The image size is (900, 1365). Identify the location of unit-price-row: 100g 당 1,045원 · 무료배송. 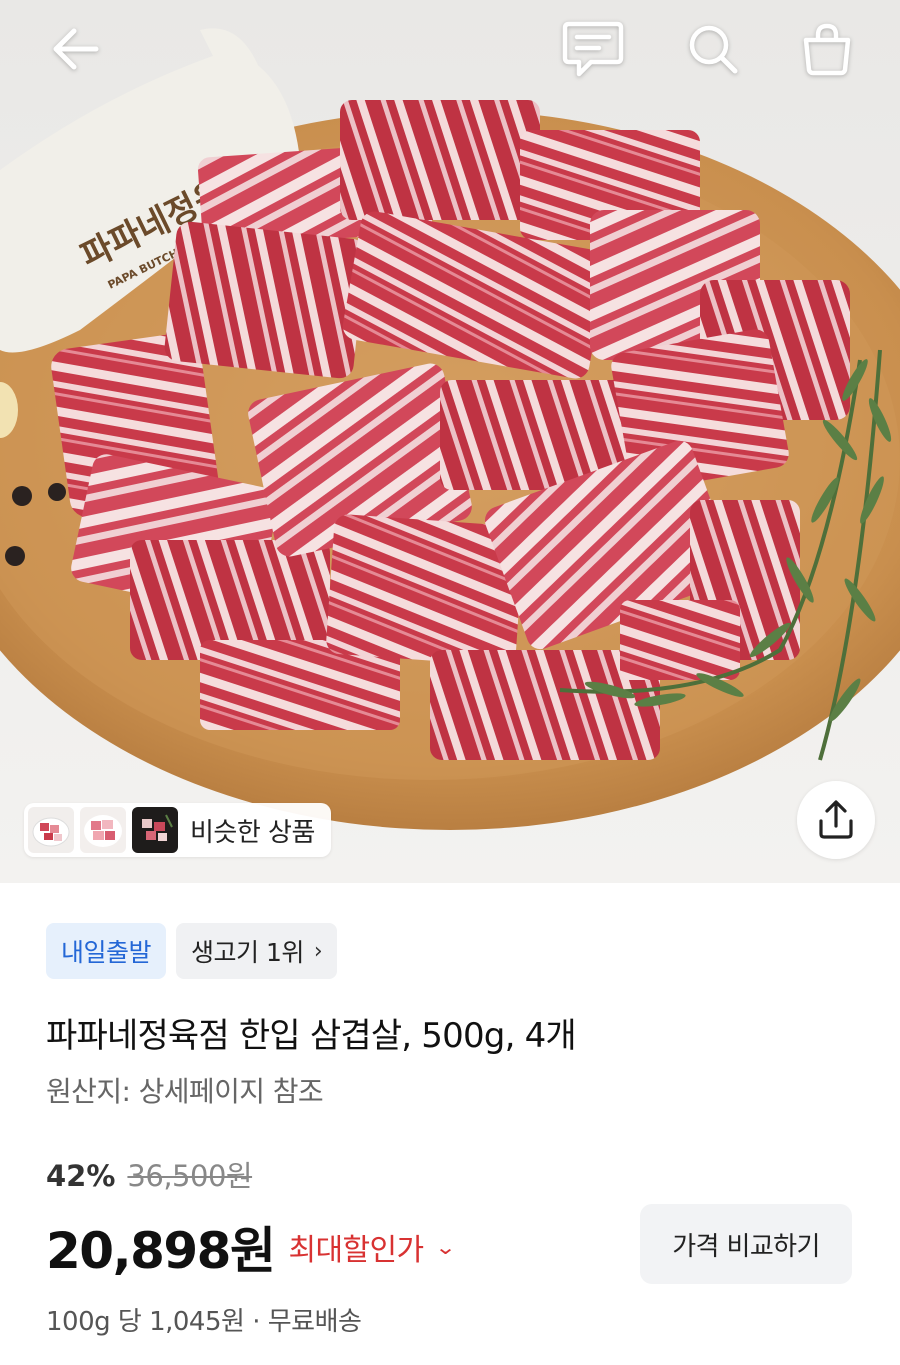
(204, 1319).